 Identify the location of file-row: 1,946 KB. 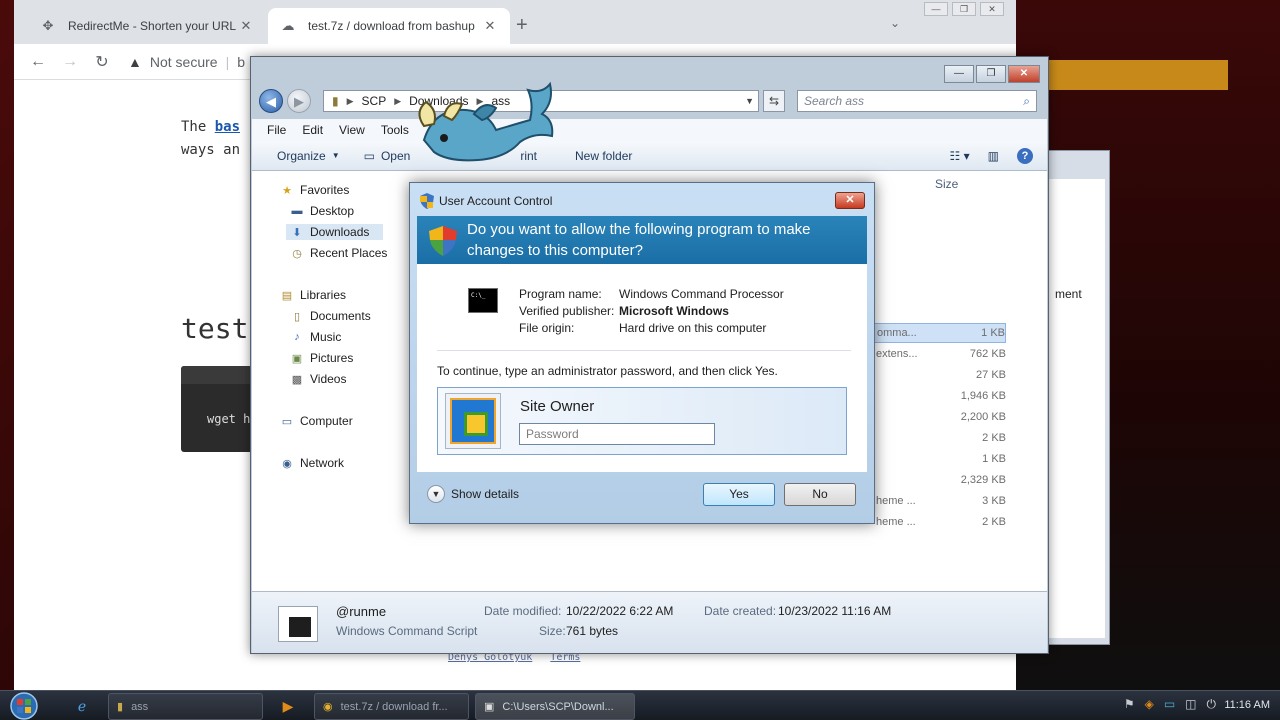
(939, 396).